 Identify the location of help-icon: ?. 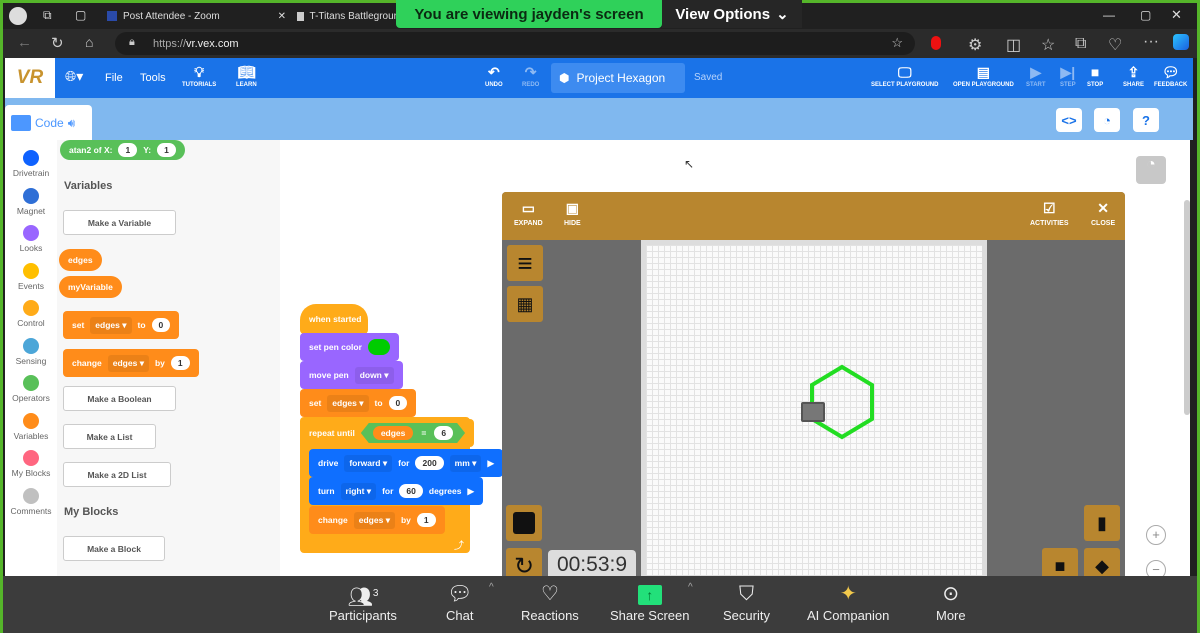
(1146, 120).